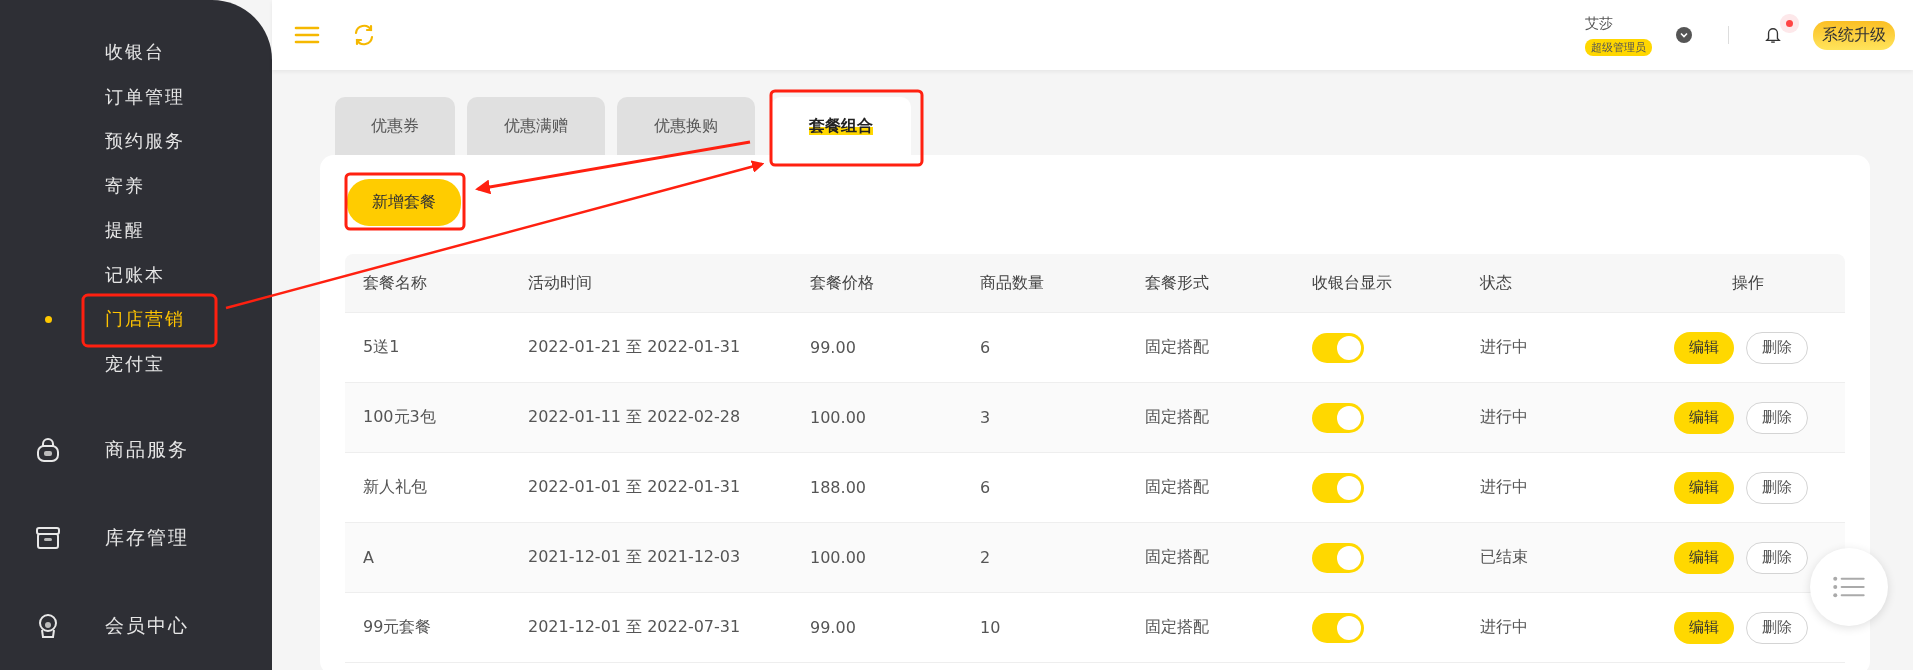 The height and width of the screenshot is (670, 1913). What do you see at coordinates (635, 417) in the screenshot?
I see `table-cell-text: 2022-01-11 至 2022-02-28` at bounding box center [635, 417].